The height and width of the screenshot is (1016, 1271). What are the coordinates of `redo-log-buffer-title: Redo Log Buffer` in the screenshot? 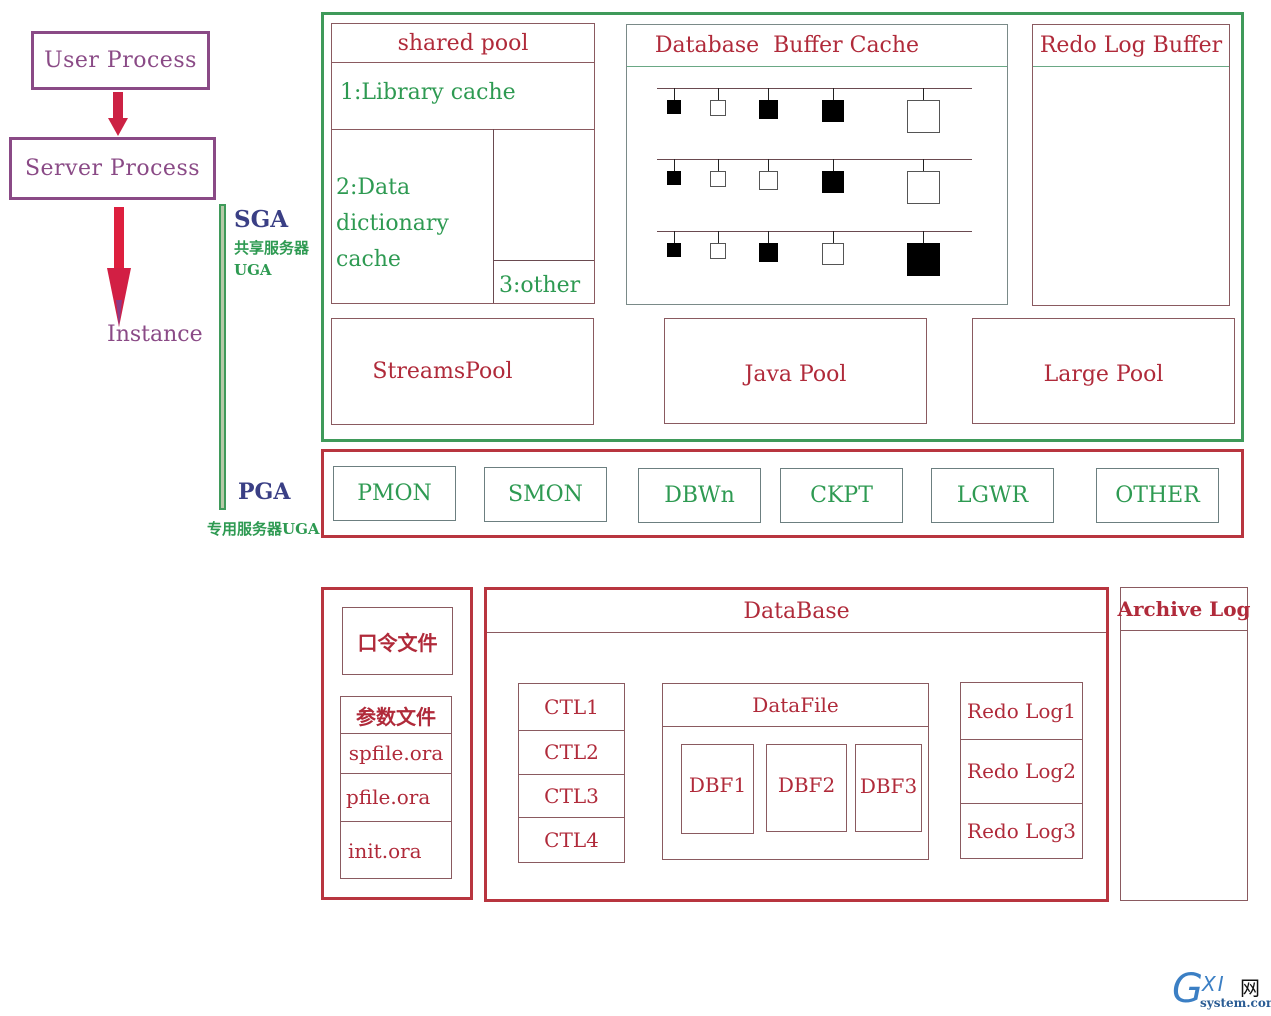 It's located at (1131, 45).